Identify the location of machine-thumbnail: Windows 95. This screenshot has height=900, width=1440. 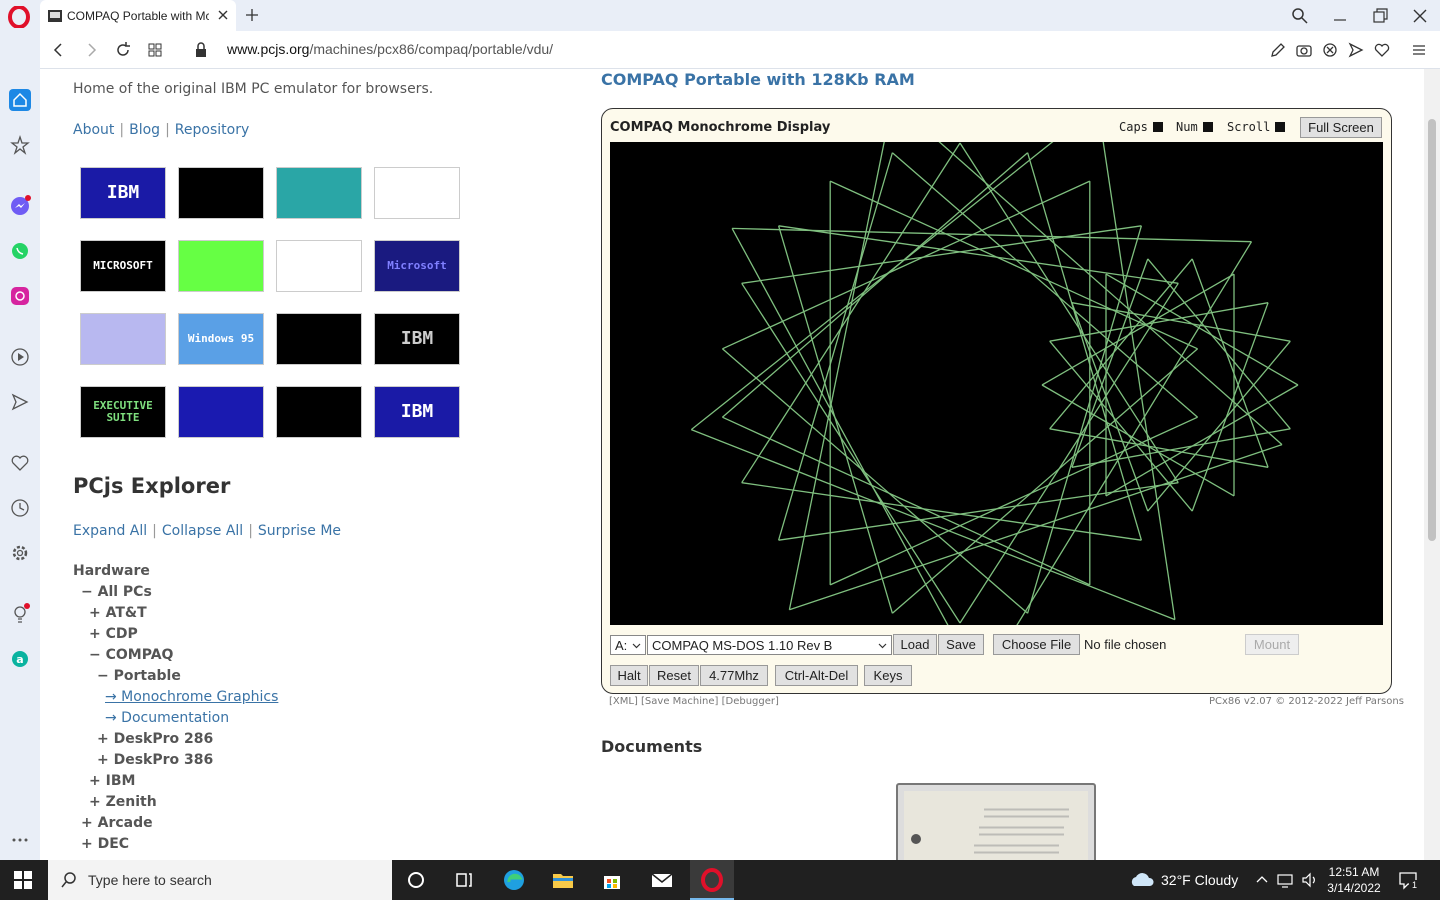
(221, 339).